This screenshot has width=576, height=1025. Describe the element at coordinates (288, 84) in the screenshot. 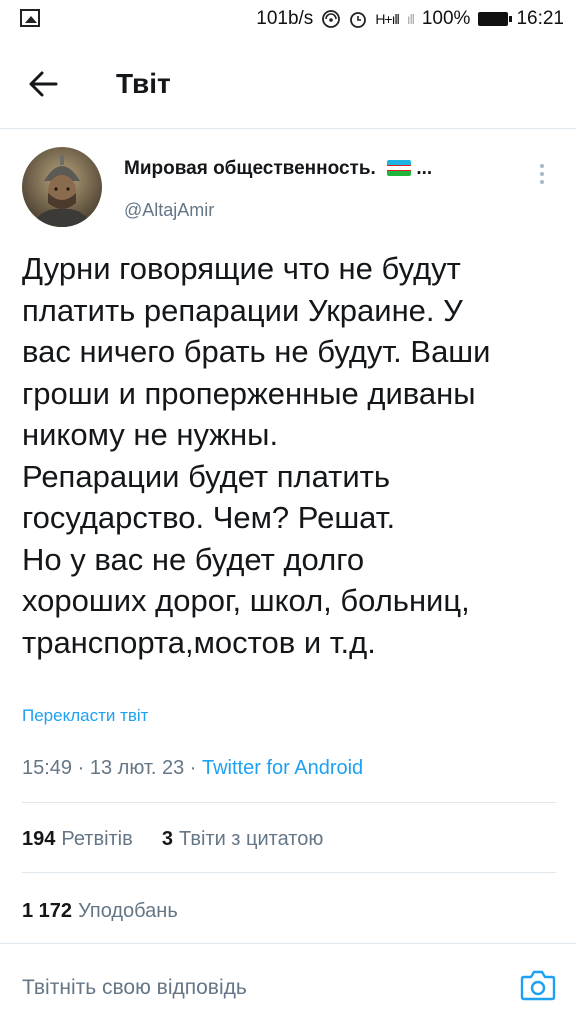

I see `app-header: Твіт` at that location.